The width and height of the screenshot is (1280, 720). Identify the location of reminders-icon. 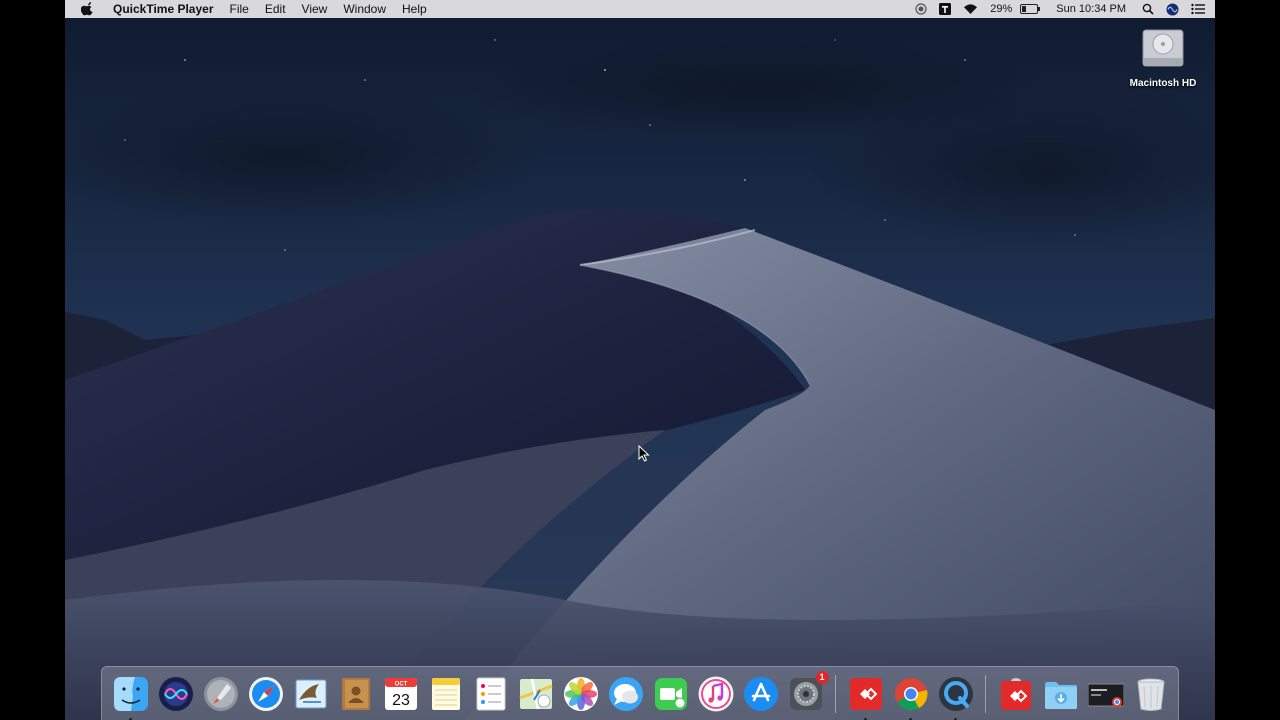
(490, 694).